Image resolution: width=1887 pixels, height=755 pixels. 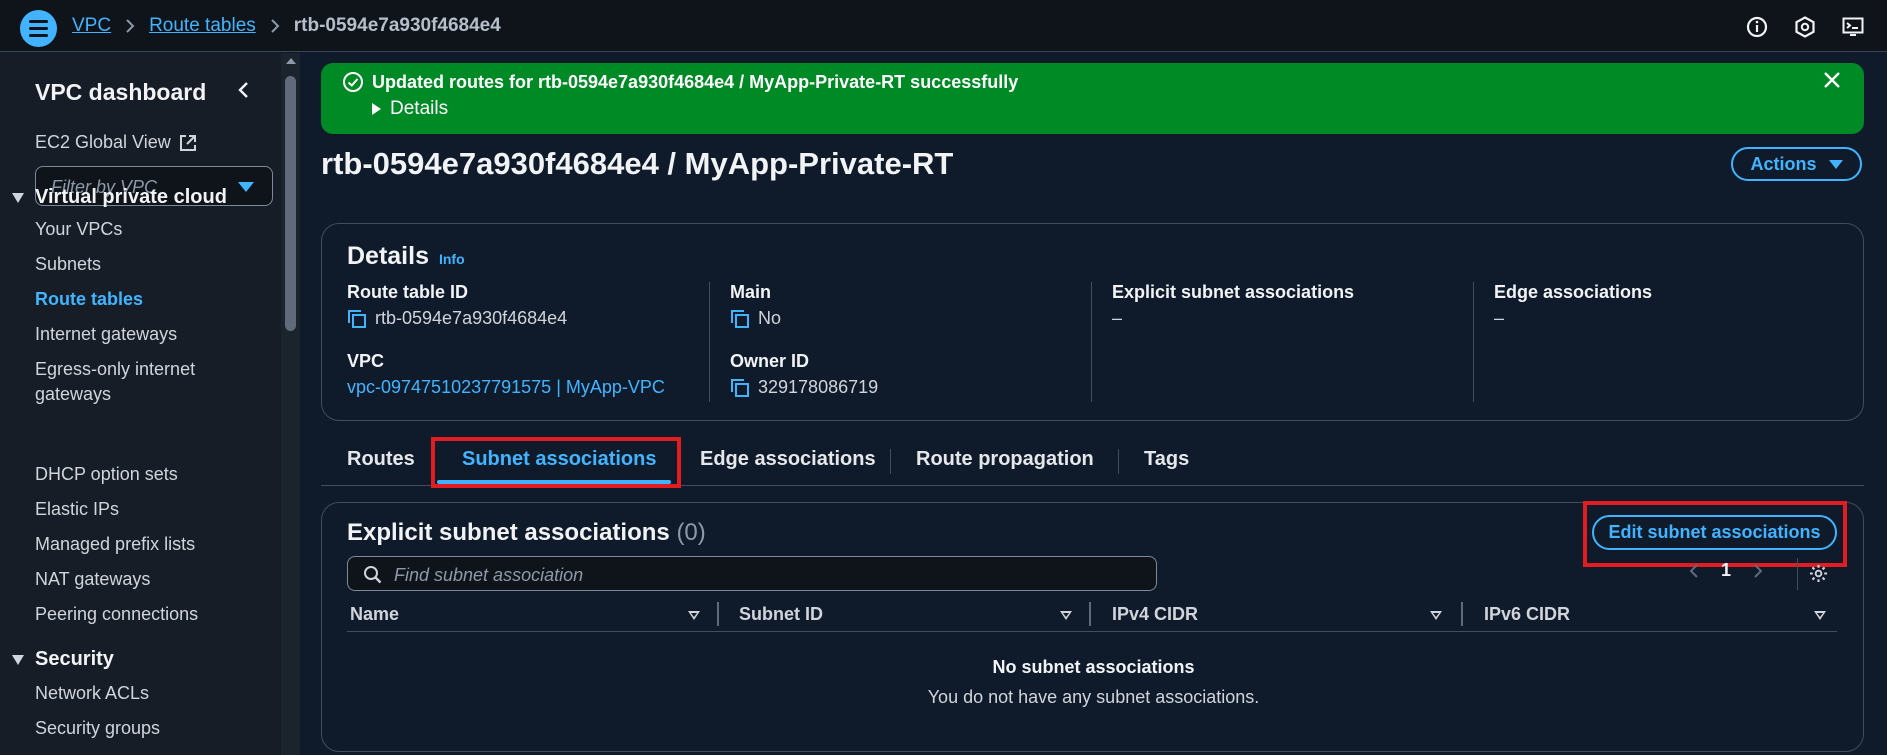 I want to click on search-icon, so click(x=373, y=575).